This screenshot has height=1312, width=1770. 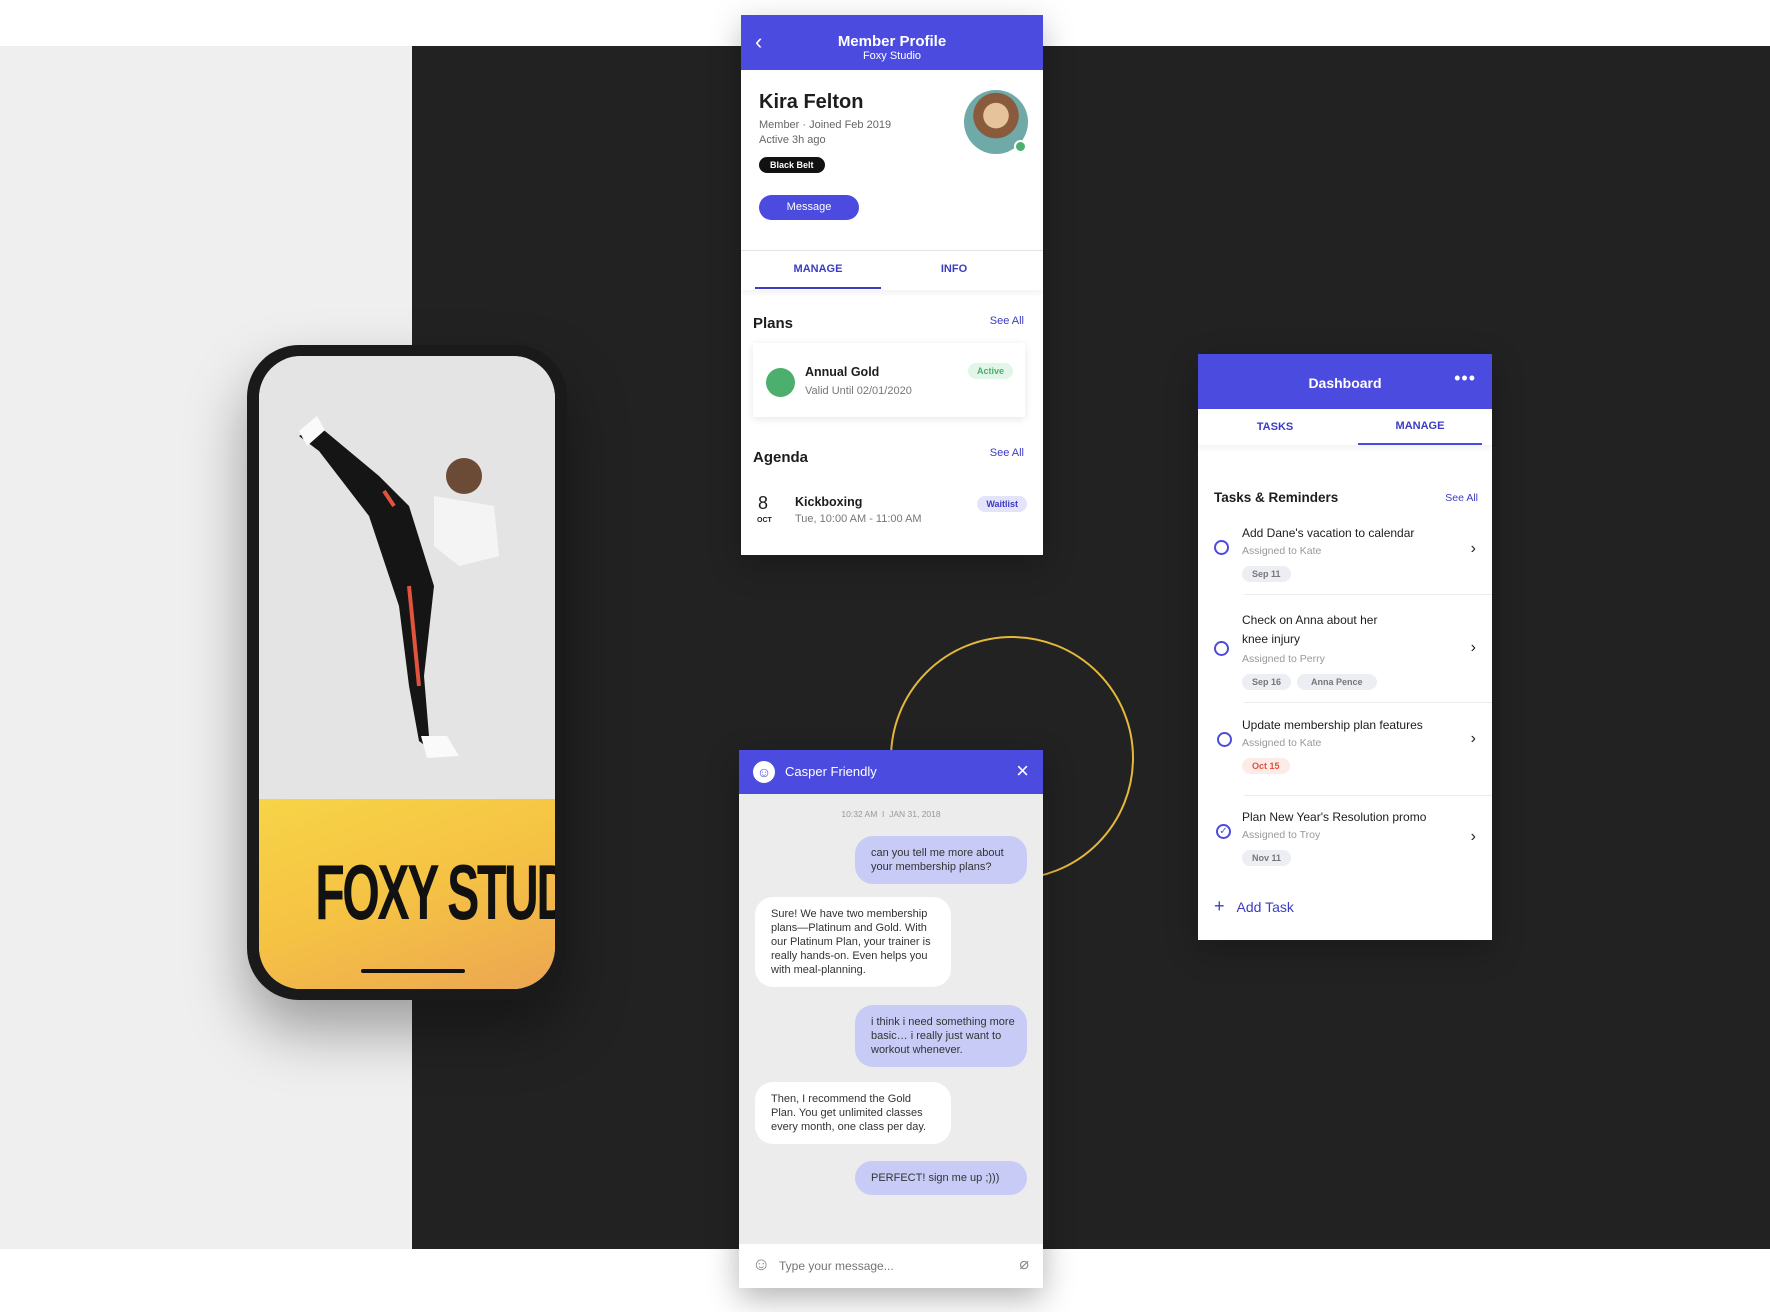 I want to click on add-task-button: + Add Task, so click(x=1254, y=906).